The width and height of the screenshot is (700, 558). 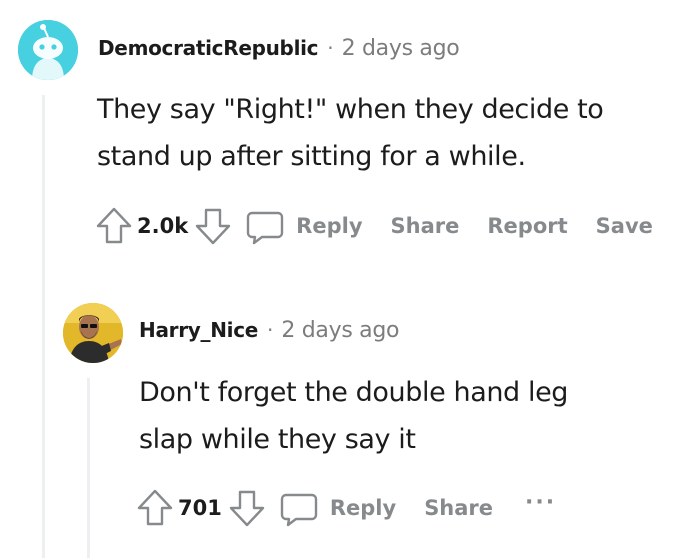 What do you see at coordinates (311, 156) in the screenshot?
I see `comment-line: stand up after sitting for a while.` at bounding box center [311, 156].